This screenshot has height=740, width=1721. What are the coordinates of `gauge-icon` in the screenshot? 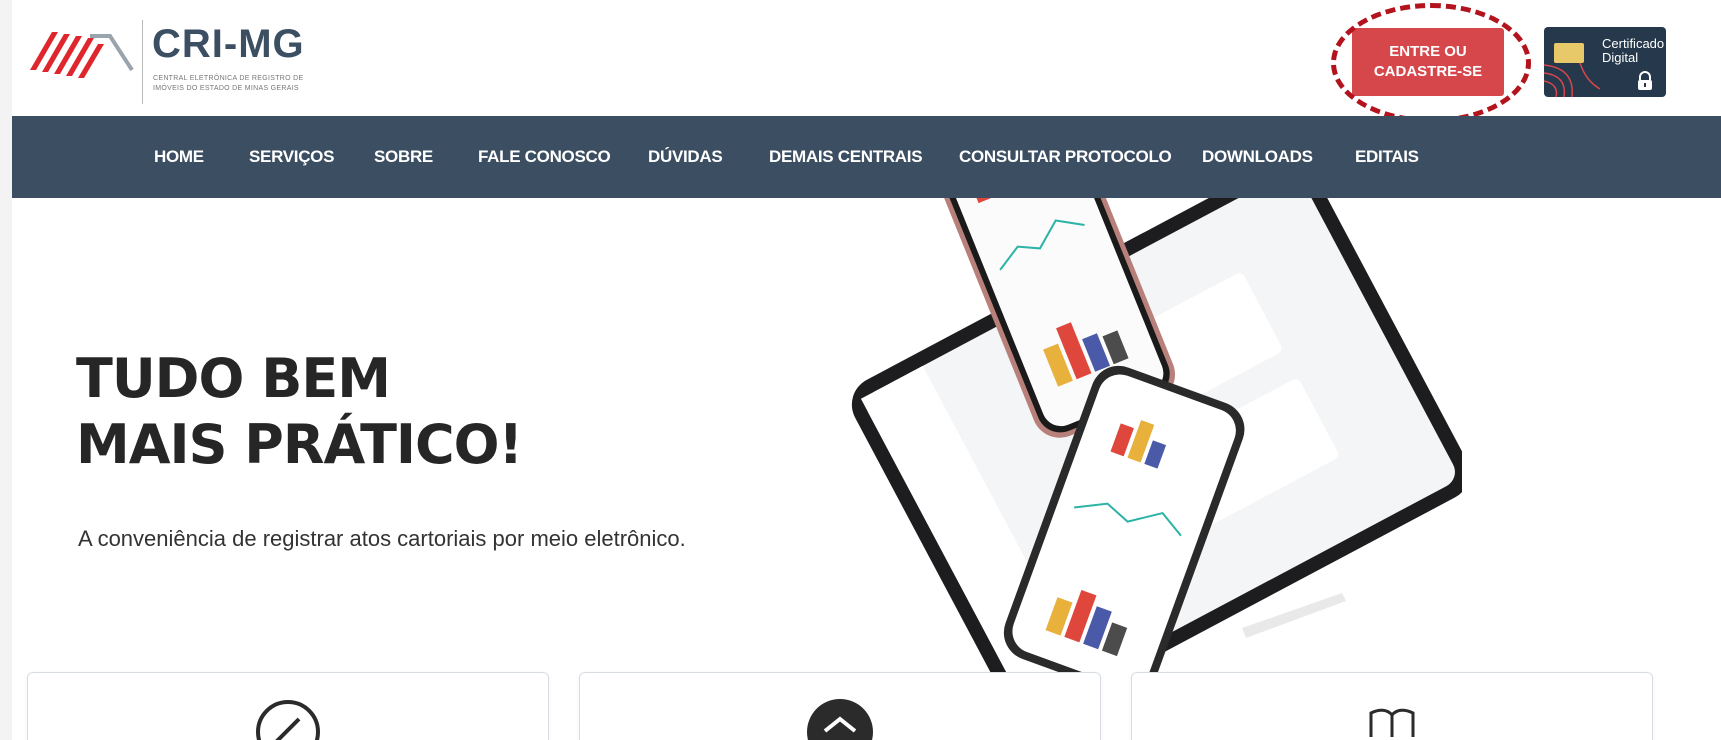 It's located at (288, 720).